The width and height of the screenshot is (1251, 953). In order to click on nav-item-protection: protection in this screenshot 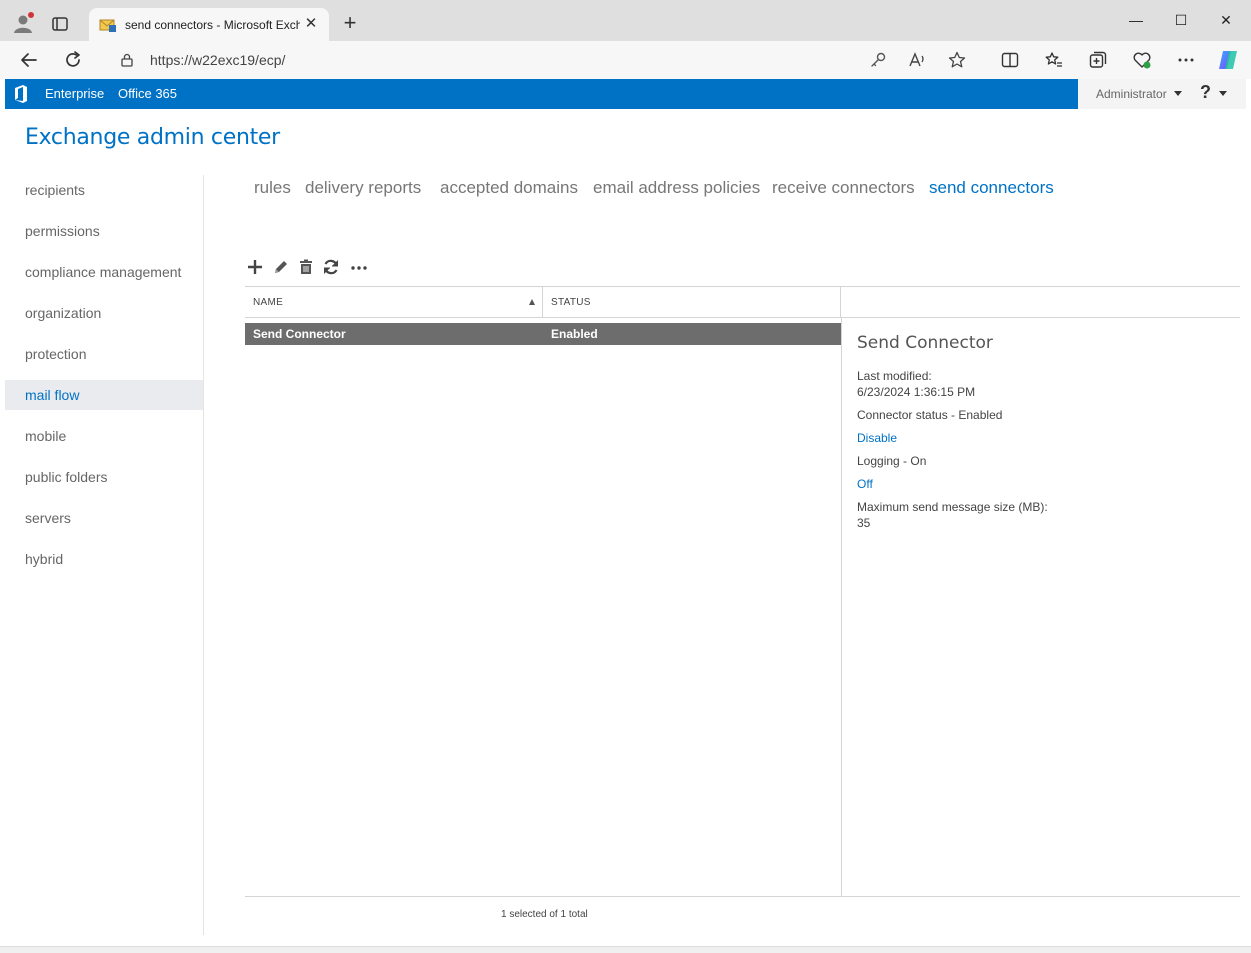, I will do `click(104, 354)`.